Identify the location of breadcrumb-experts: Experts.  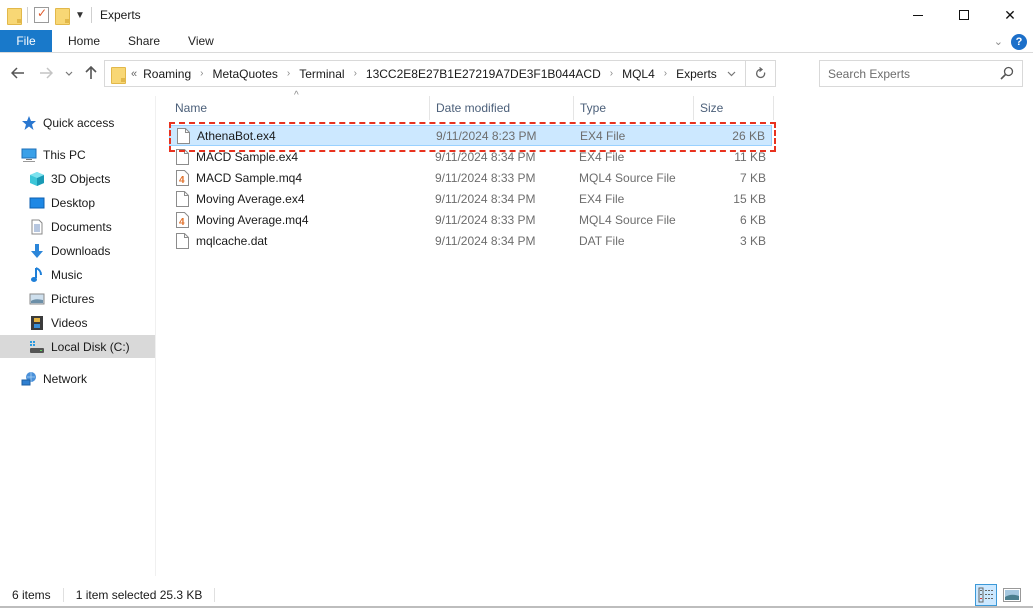
(696, 74).